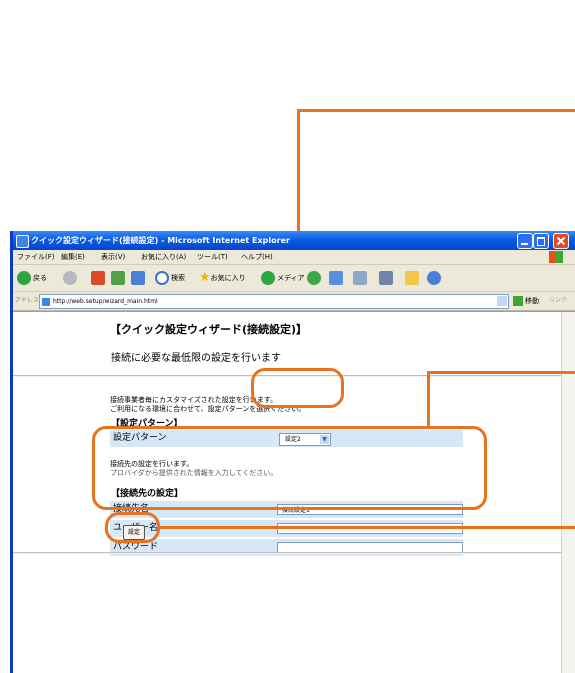  I want to click on history-button, so click(315, 278).